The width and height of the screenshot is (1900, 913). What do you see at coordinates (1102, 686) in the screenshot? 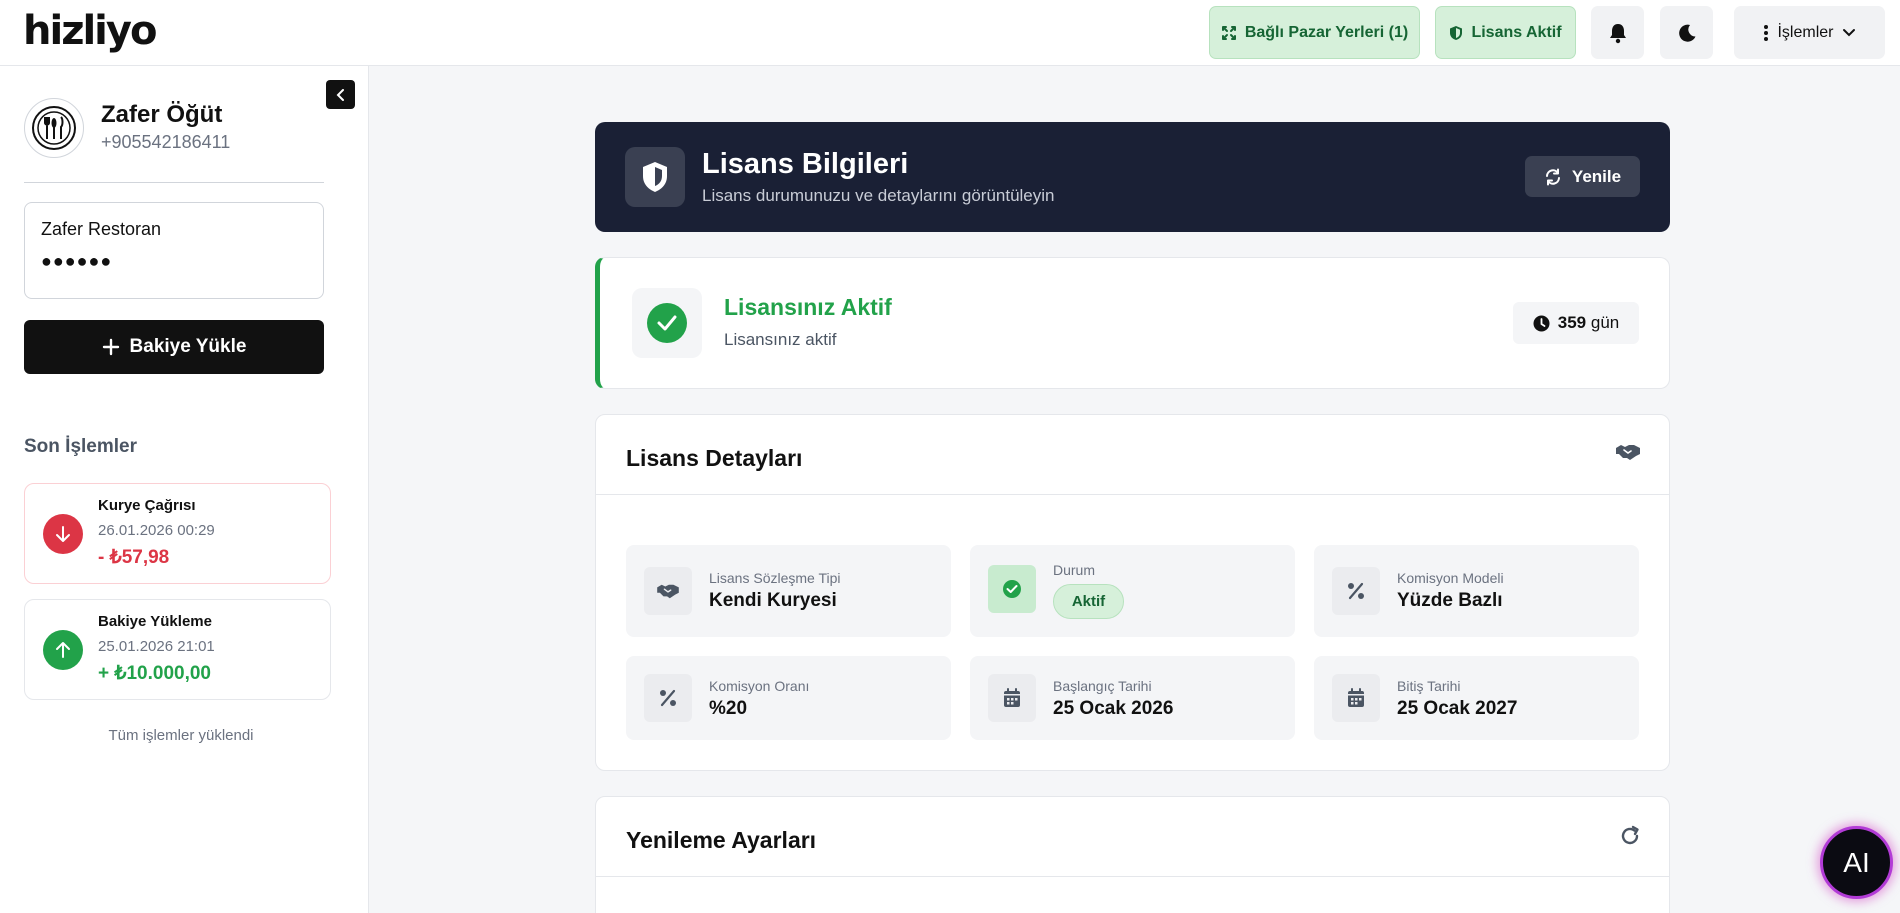
I see `detail-label: Başlangıç Tarihi` at bounding box center [1102, 686].